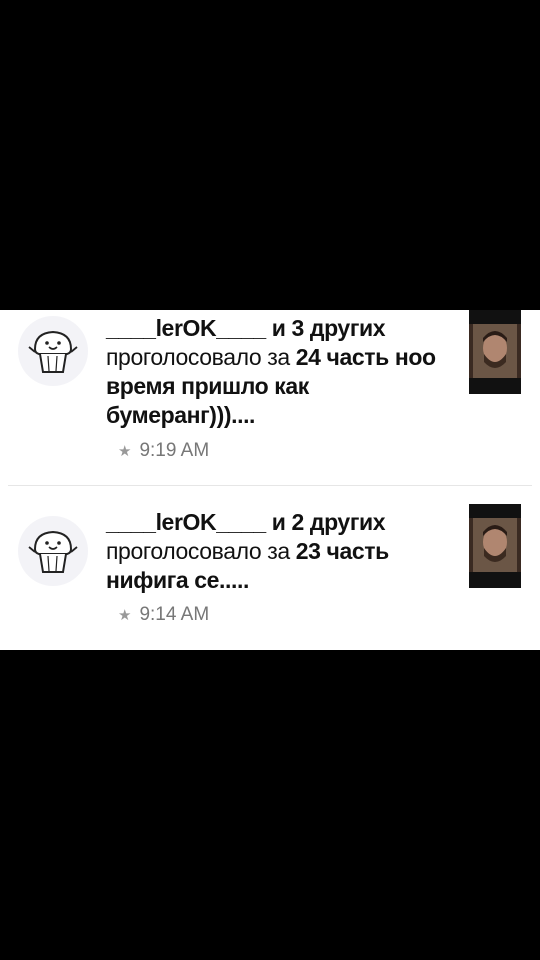 Image resolution: width=540 pixels, height=960 pixels. What do you see at coordinates (174, 614) in the screenshot?
I see `time-text: 9:14 AM` at bounding box center [174, 614].